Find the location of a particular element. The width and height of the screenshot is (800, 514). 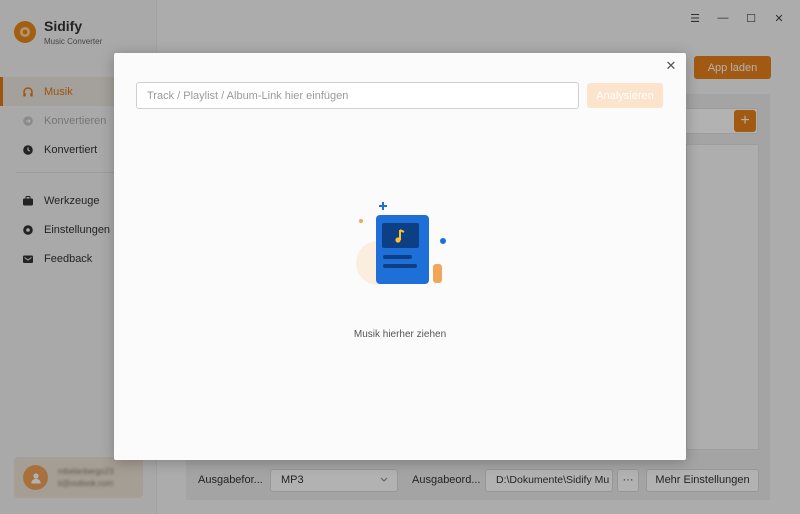

drop-hint: Musik hierher ziehen is located at coordinates (400, 334).